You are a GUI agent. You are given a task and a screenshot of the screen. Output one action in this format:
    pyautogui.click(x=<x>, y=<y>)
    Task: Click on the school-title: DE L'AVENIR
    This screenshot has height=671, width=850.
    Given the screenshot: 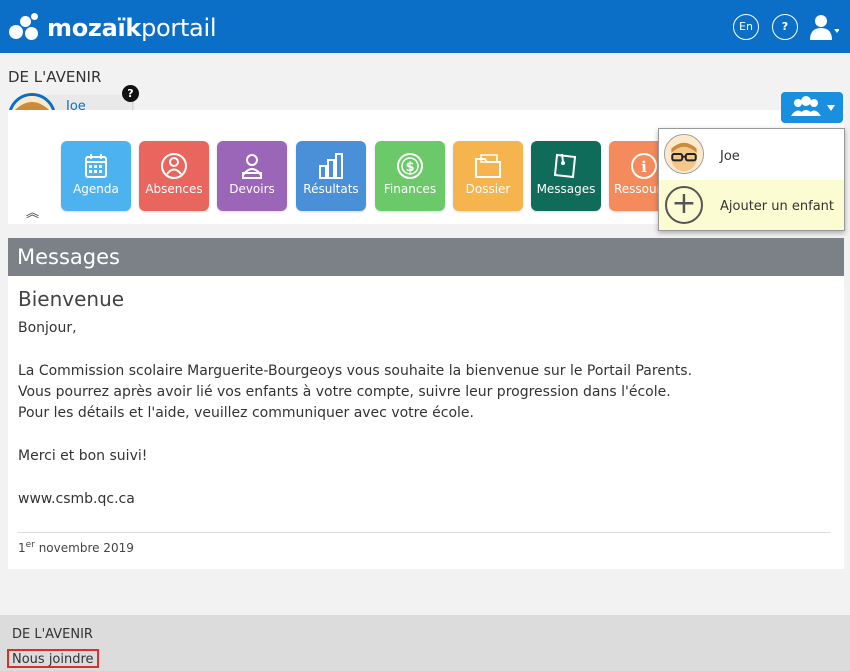 What is the action you would take?
    pyautogui.click(x=55, y=77)
    